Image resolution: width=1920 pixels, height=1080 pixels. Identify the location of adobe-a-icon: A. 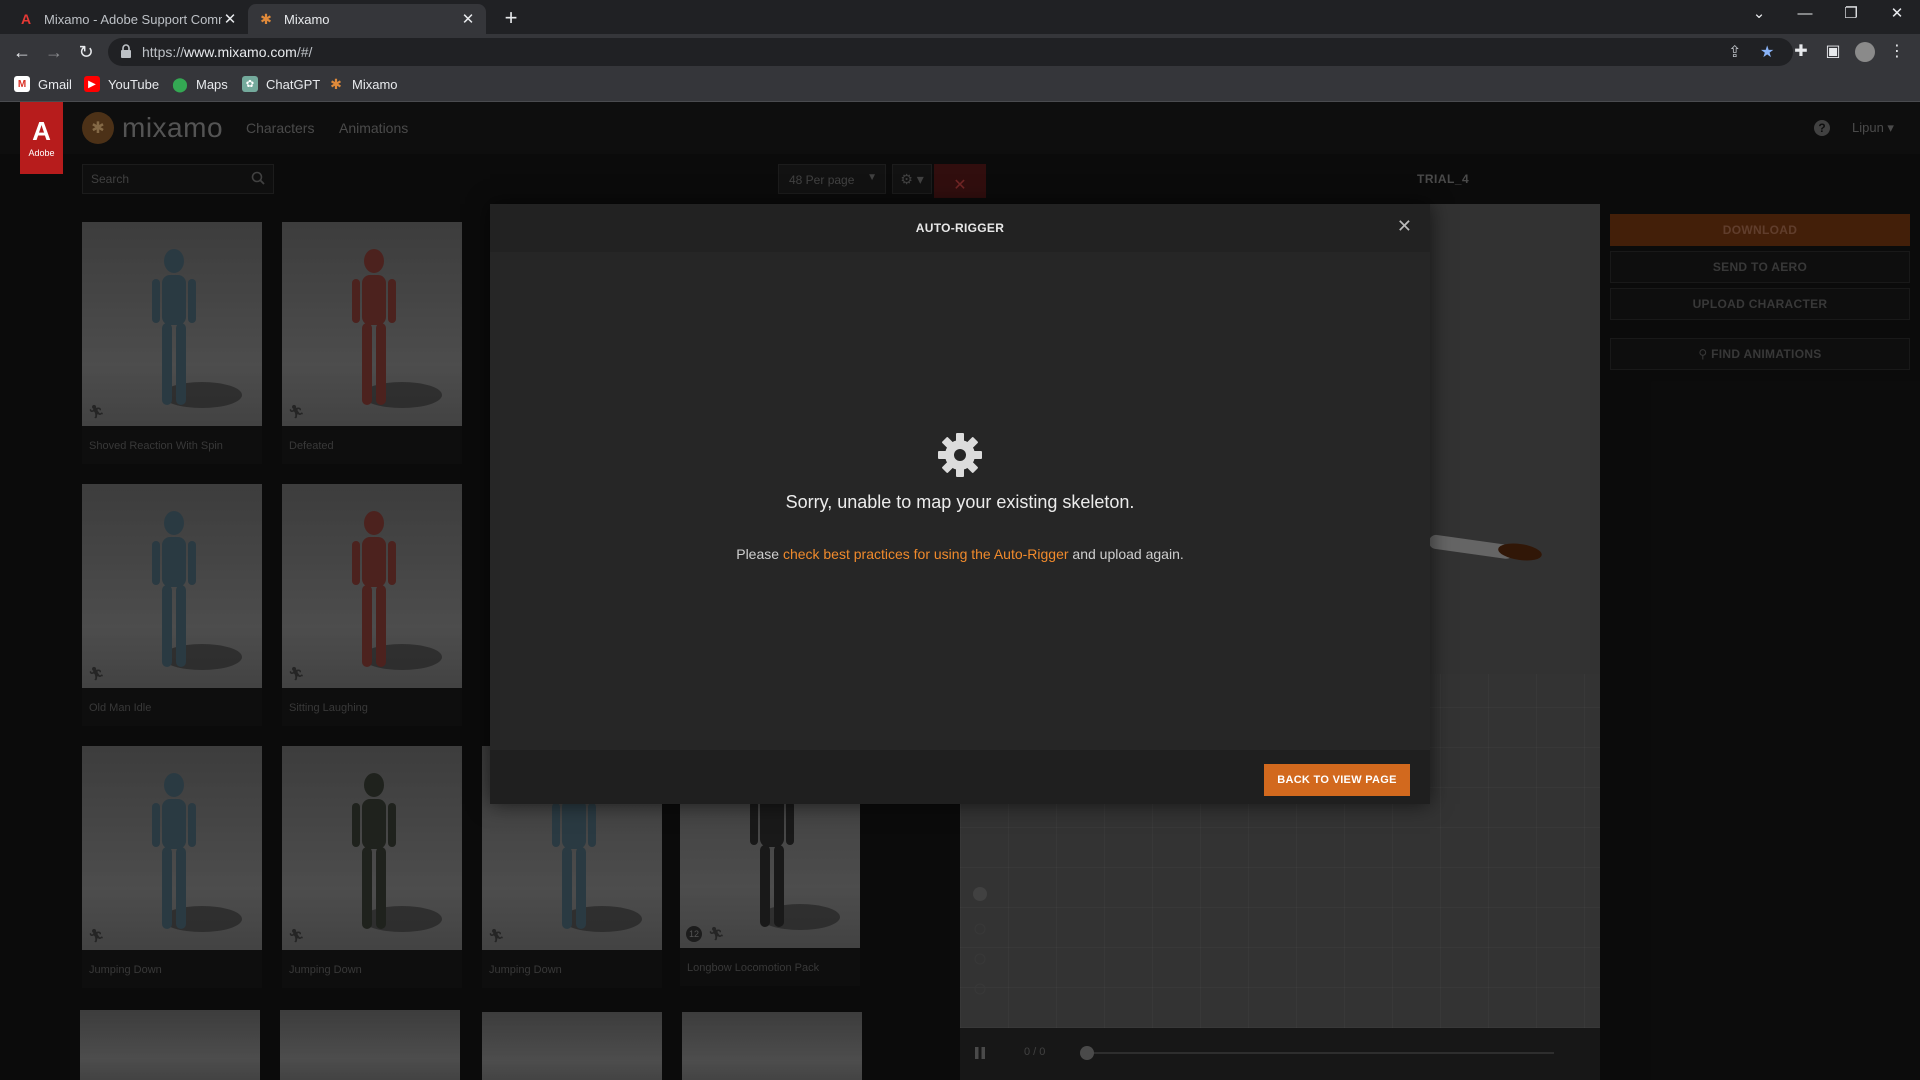
(41, 131).